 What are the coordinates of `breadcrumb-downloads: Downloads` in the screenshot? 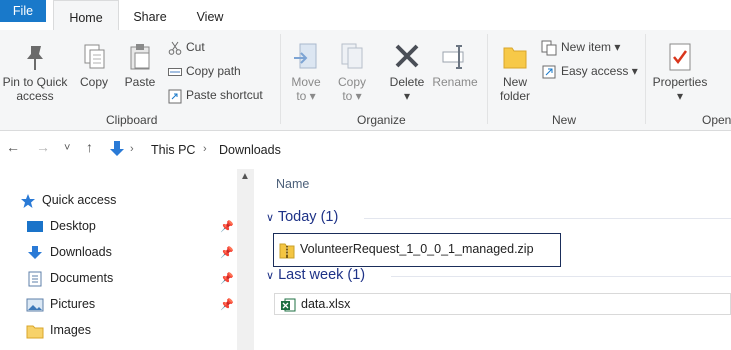 It's located at (250, 150).